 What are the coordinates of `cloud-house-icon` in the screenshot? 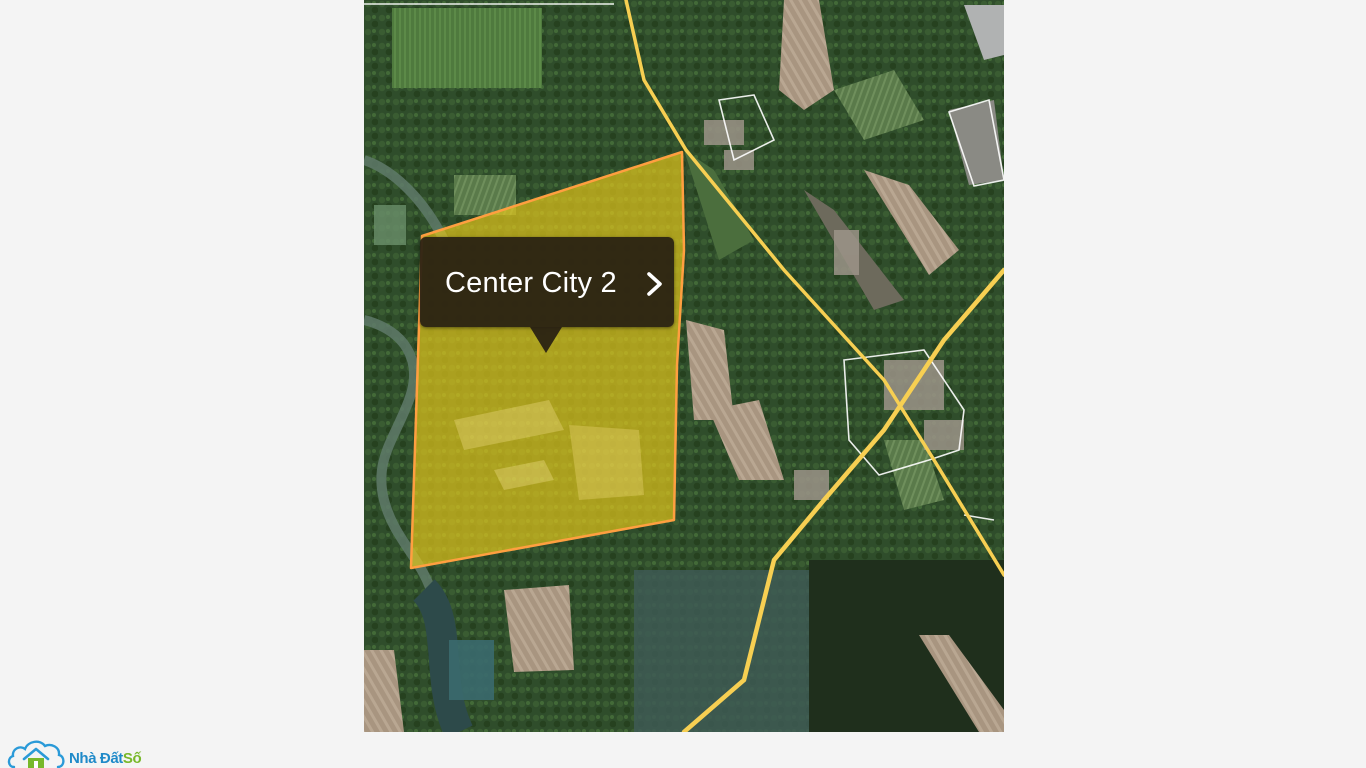 It's located at (36, 754).